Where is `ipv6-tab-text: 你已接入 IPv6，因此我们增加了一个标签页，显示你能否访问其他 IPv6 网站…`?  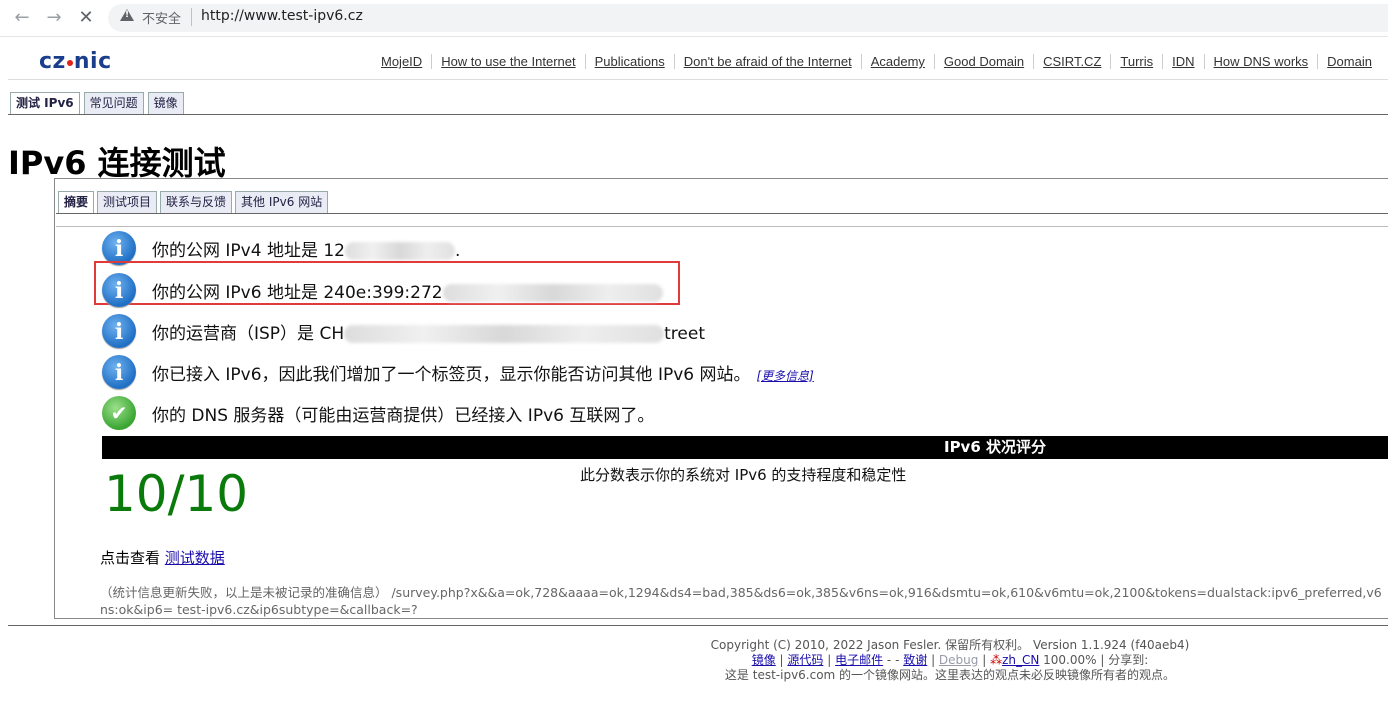 ipv6-tab-text: 你已接入 IPv6，因此我们增加了一个标签页，显示你能否访问其他 IPv6 网站… is located at coordinates (483, 372).